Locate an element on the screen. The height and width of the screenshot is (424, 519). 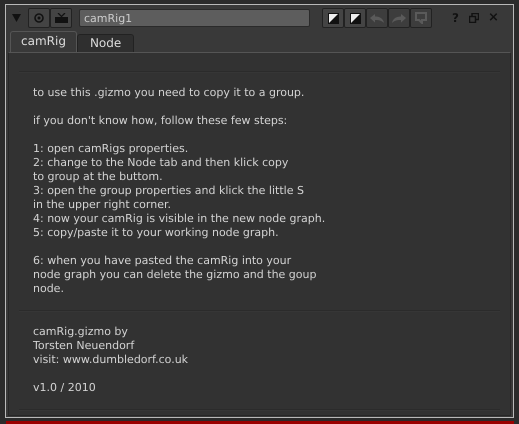
text-line: 3: open the group properties and klick the little S is located at coordinates (169, 191).